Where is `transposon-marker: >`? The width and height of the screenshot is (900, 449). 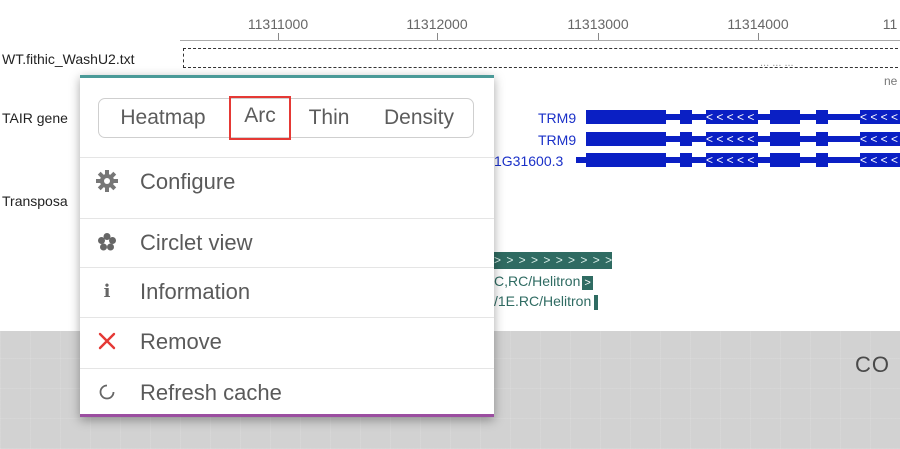
transposon-marker: > is located at coordinates (587, 283).